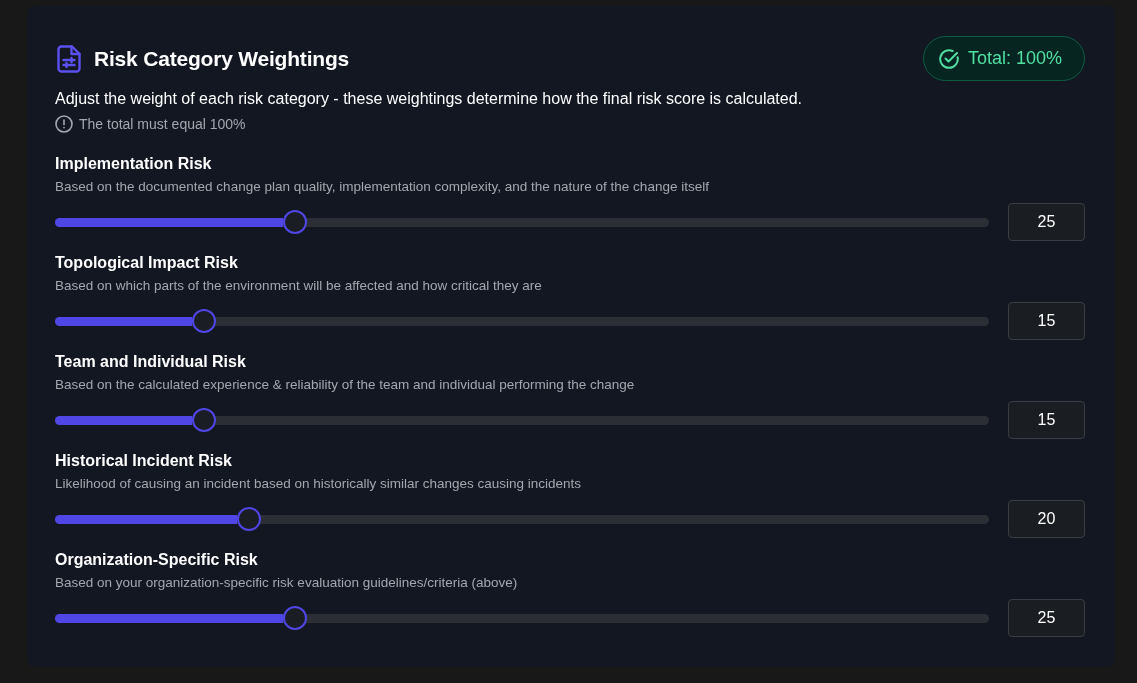 Image resolution: width=1137 pixels, height=683 pixels. Describe the element at coordinates (147, 263) in the screenshot. I see `category-title: Topological Impact Risk` at that location.